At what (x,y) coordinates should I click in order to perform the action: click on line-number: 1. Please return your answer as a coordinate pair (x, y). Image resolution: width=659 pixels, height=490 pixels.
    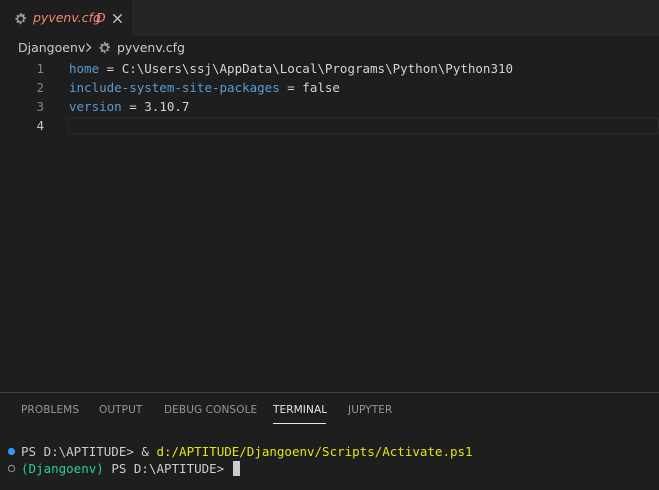
    Looking at the image, I should click on (40, 68).